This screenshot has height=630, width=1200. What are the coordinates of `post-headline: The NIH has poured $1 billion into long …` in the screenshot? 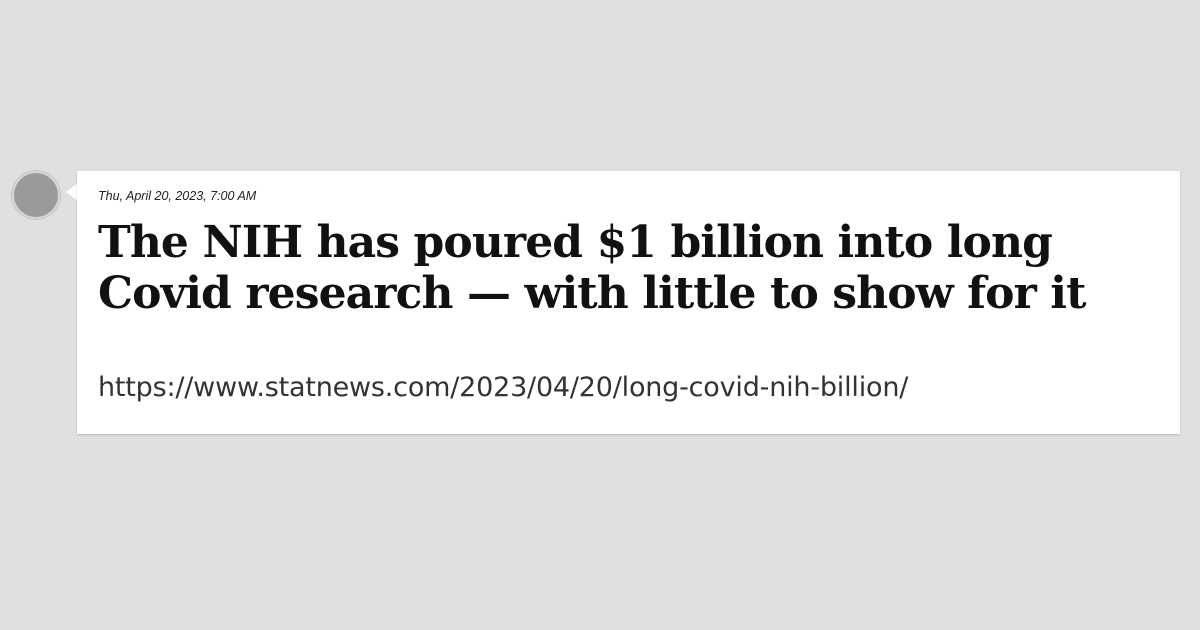 It's located at (592, 268).